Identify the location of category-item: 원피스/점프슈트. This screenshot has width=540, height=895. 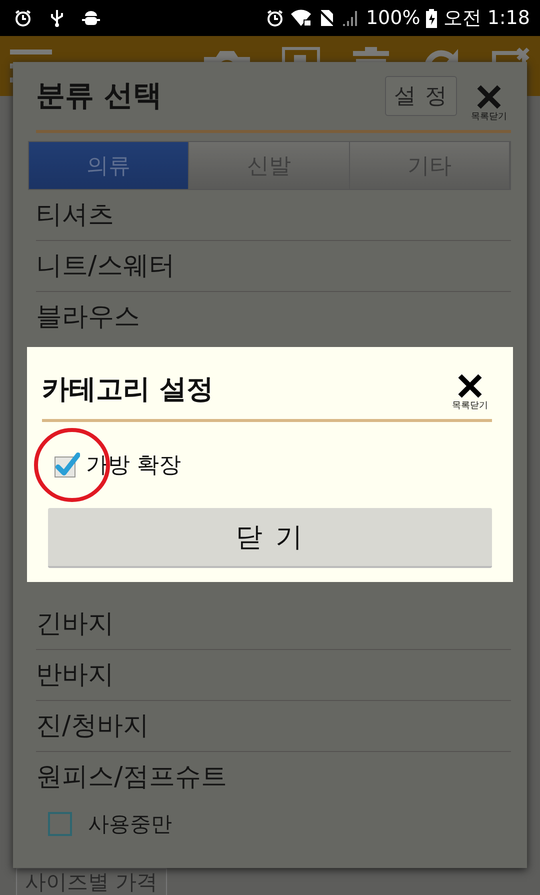
(273, 777).